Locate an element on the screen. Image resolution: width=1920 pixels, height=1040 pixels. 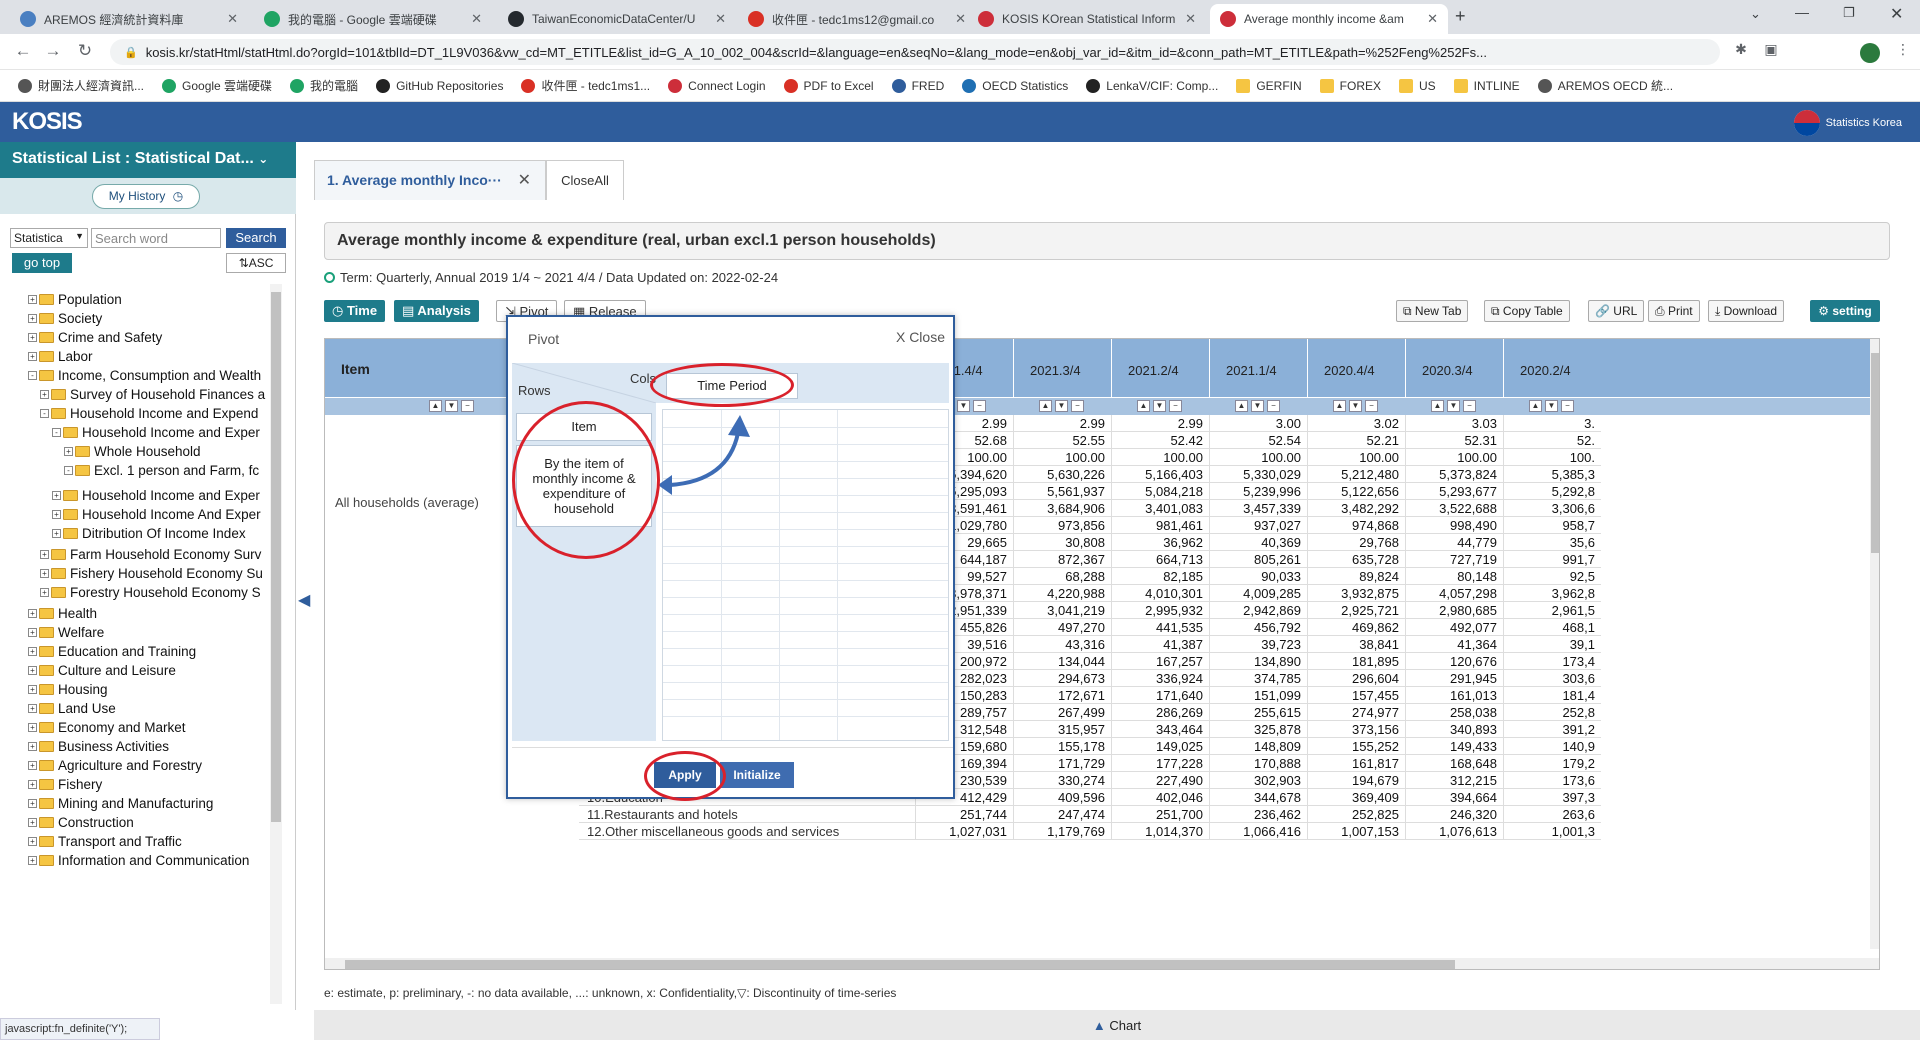
pivot-close-button: X Close is located at coordinates (920, 337).